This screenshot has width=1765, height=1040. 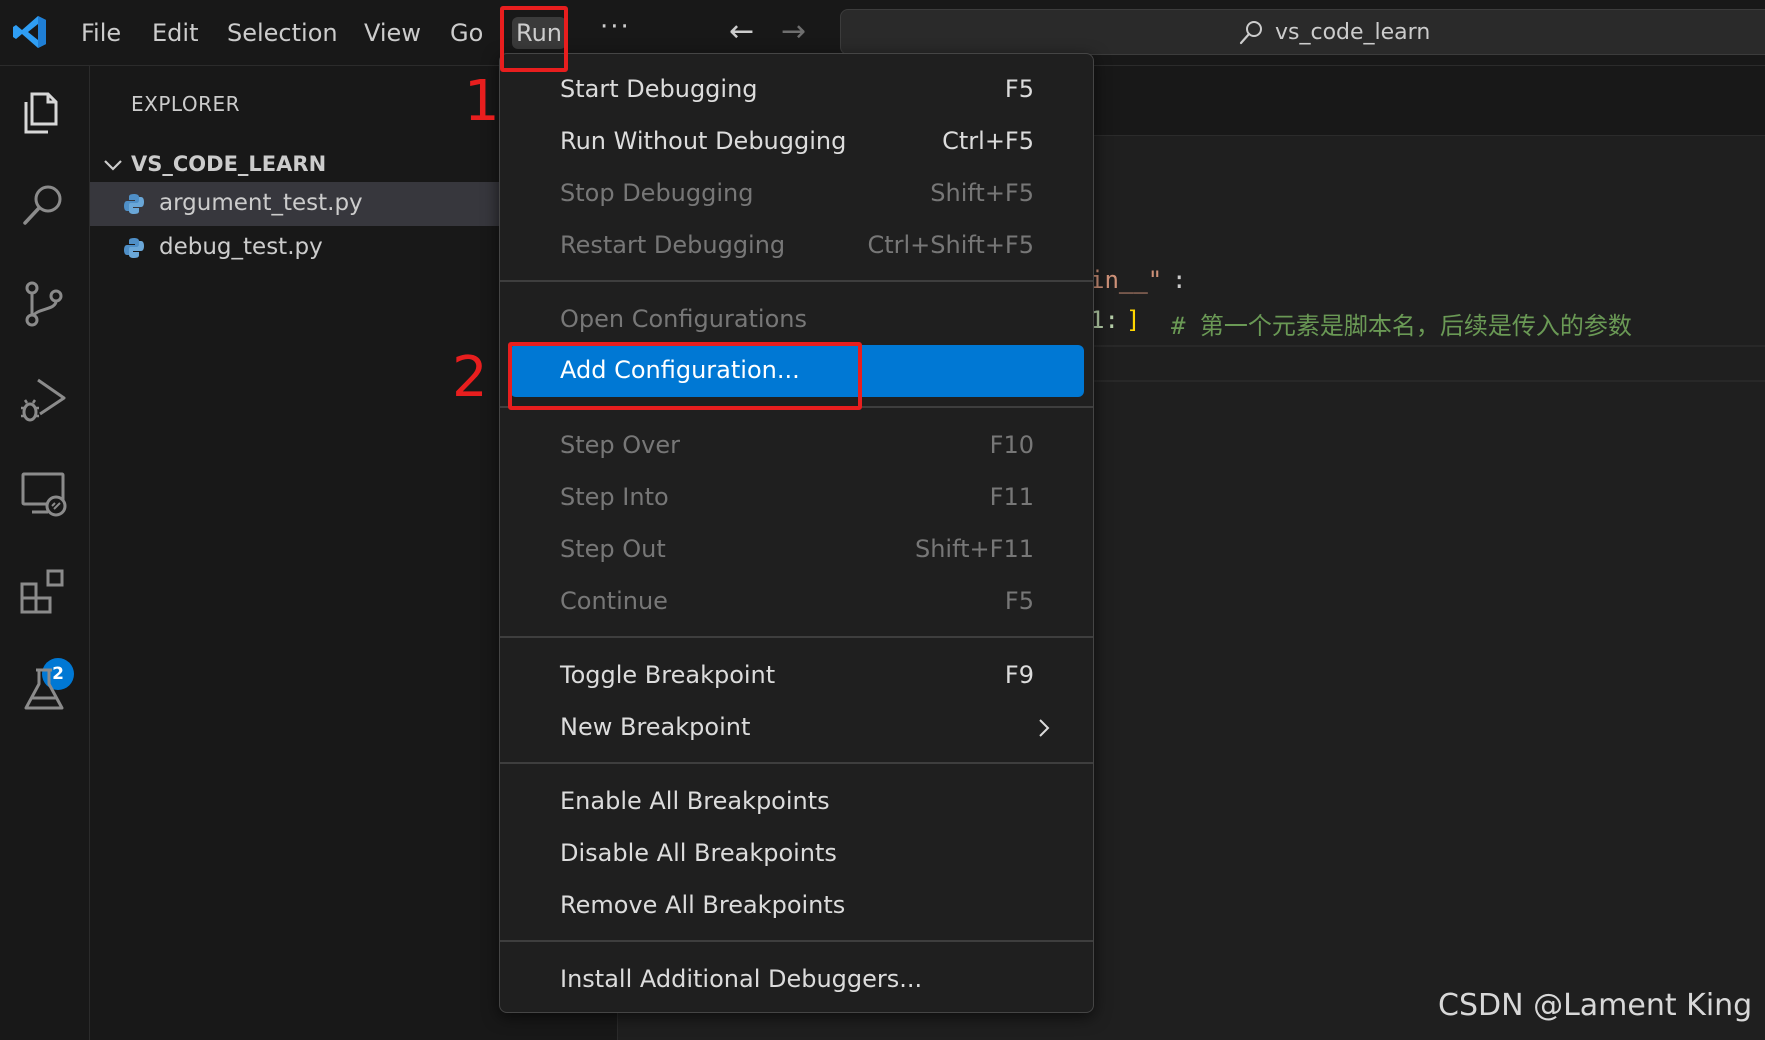 What do you see at coordinates (1044, 728) in the screenshot?
I see `chevron-right-icon` at bounding box center [1044, 728].